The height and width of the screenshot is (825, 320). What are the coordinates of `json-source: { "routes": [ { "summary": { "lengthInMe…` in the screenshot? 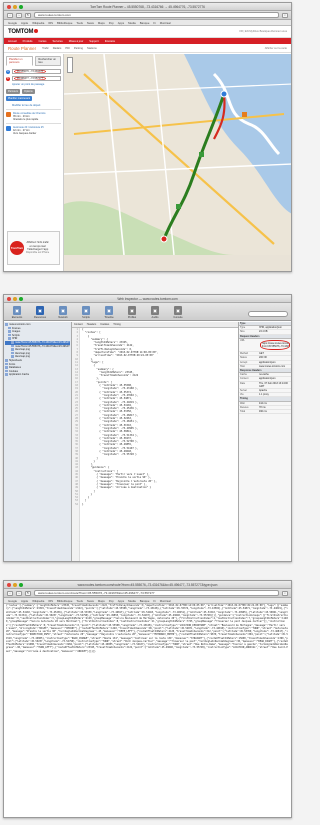 It's located at (159, 444).